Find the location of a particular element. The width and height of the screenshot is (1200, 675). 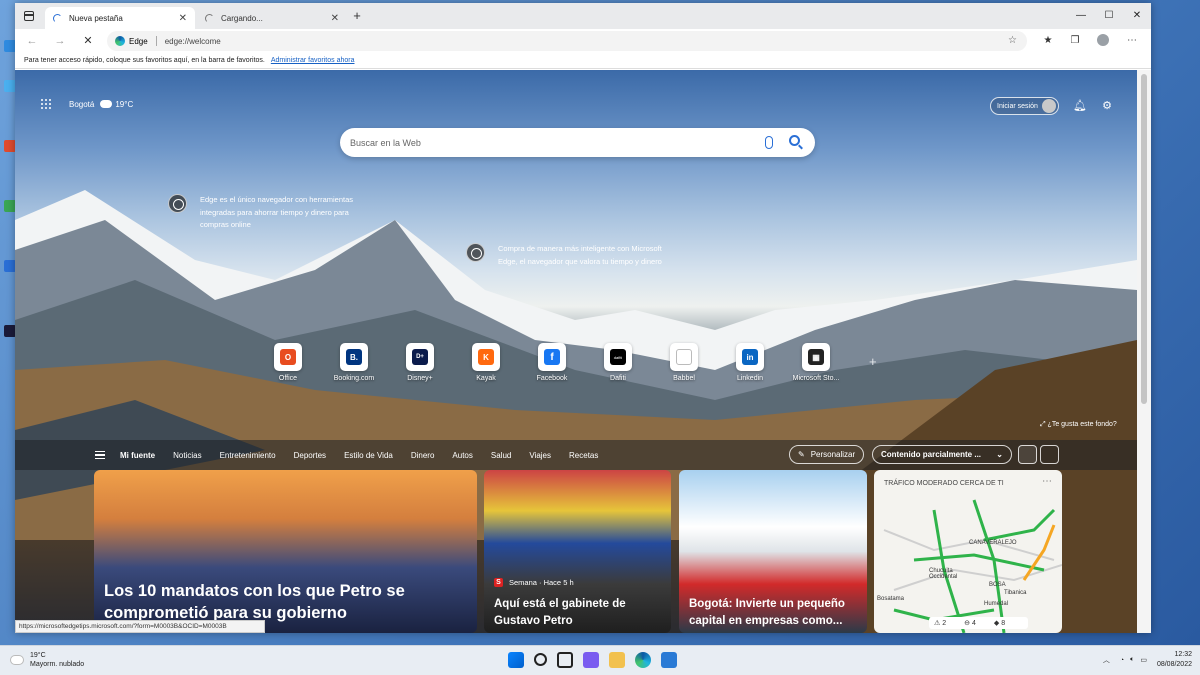

wifi-icon: ◔ is located at coordinates (1122, 660).